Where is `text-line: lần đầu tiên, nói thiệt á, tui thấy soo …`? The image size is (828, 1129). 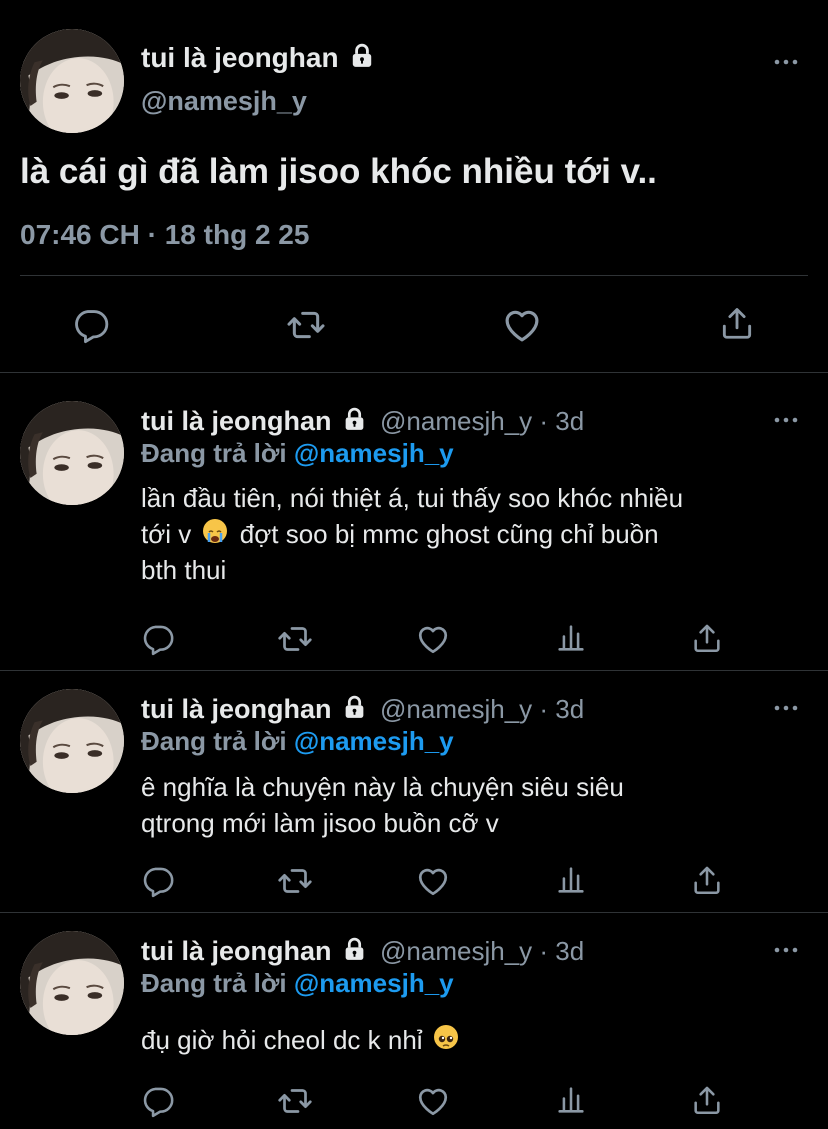
text-line: lần đầu tiên, nói thiệt á, tui thấy soo … is located at coordinates (412, 498).